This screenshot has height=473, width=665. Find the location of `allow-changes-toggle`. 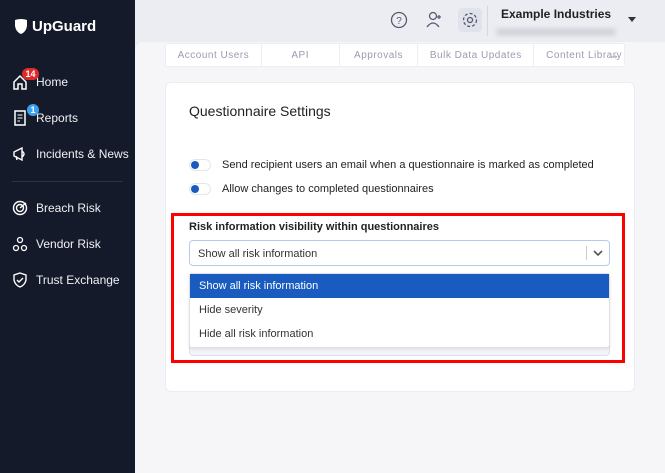

allow-changes-toggle is located at coordinates (200, 189).